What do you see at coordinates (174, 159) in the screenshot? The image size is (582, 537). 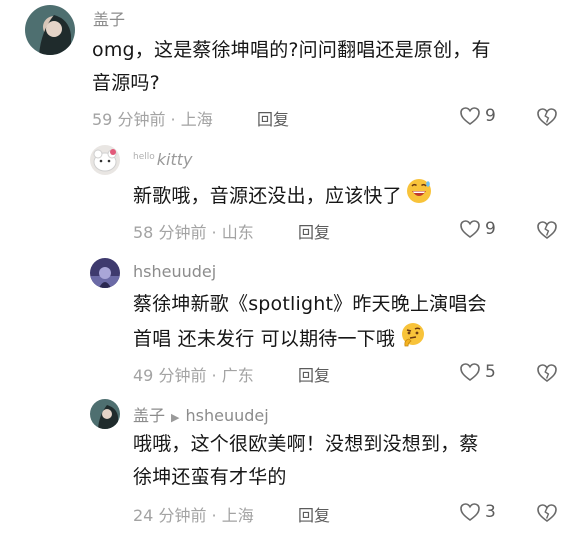 I see `author-name: kitty` at bounding box center [174, 159].